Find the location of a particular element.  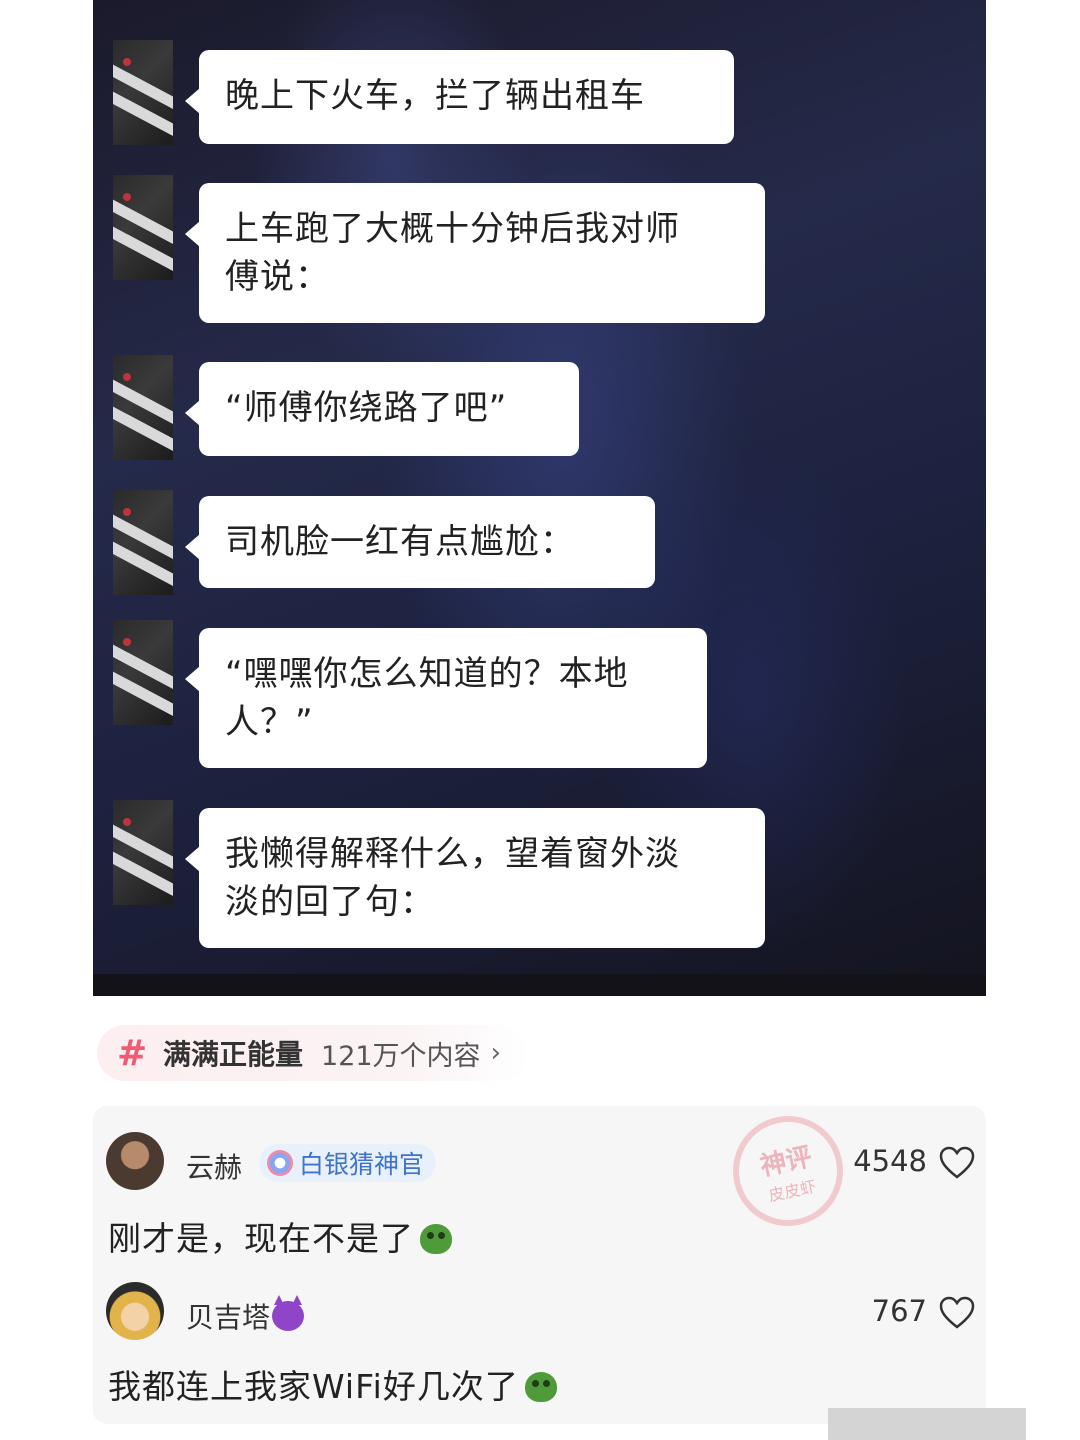

topic-count: 121万个内容 is located at coordinates (401, 1056).